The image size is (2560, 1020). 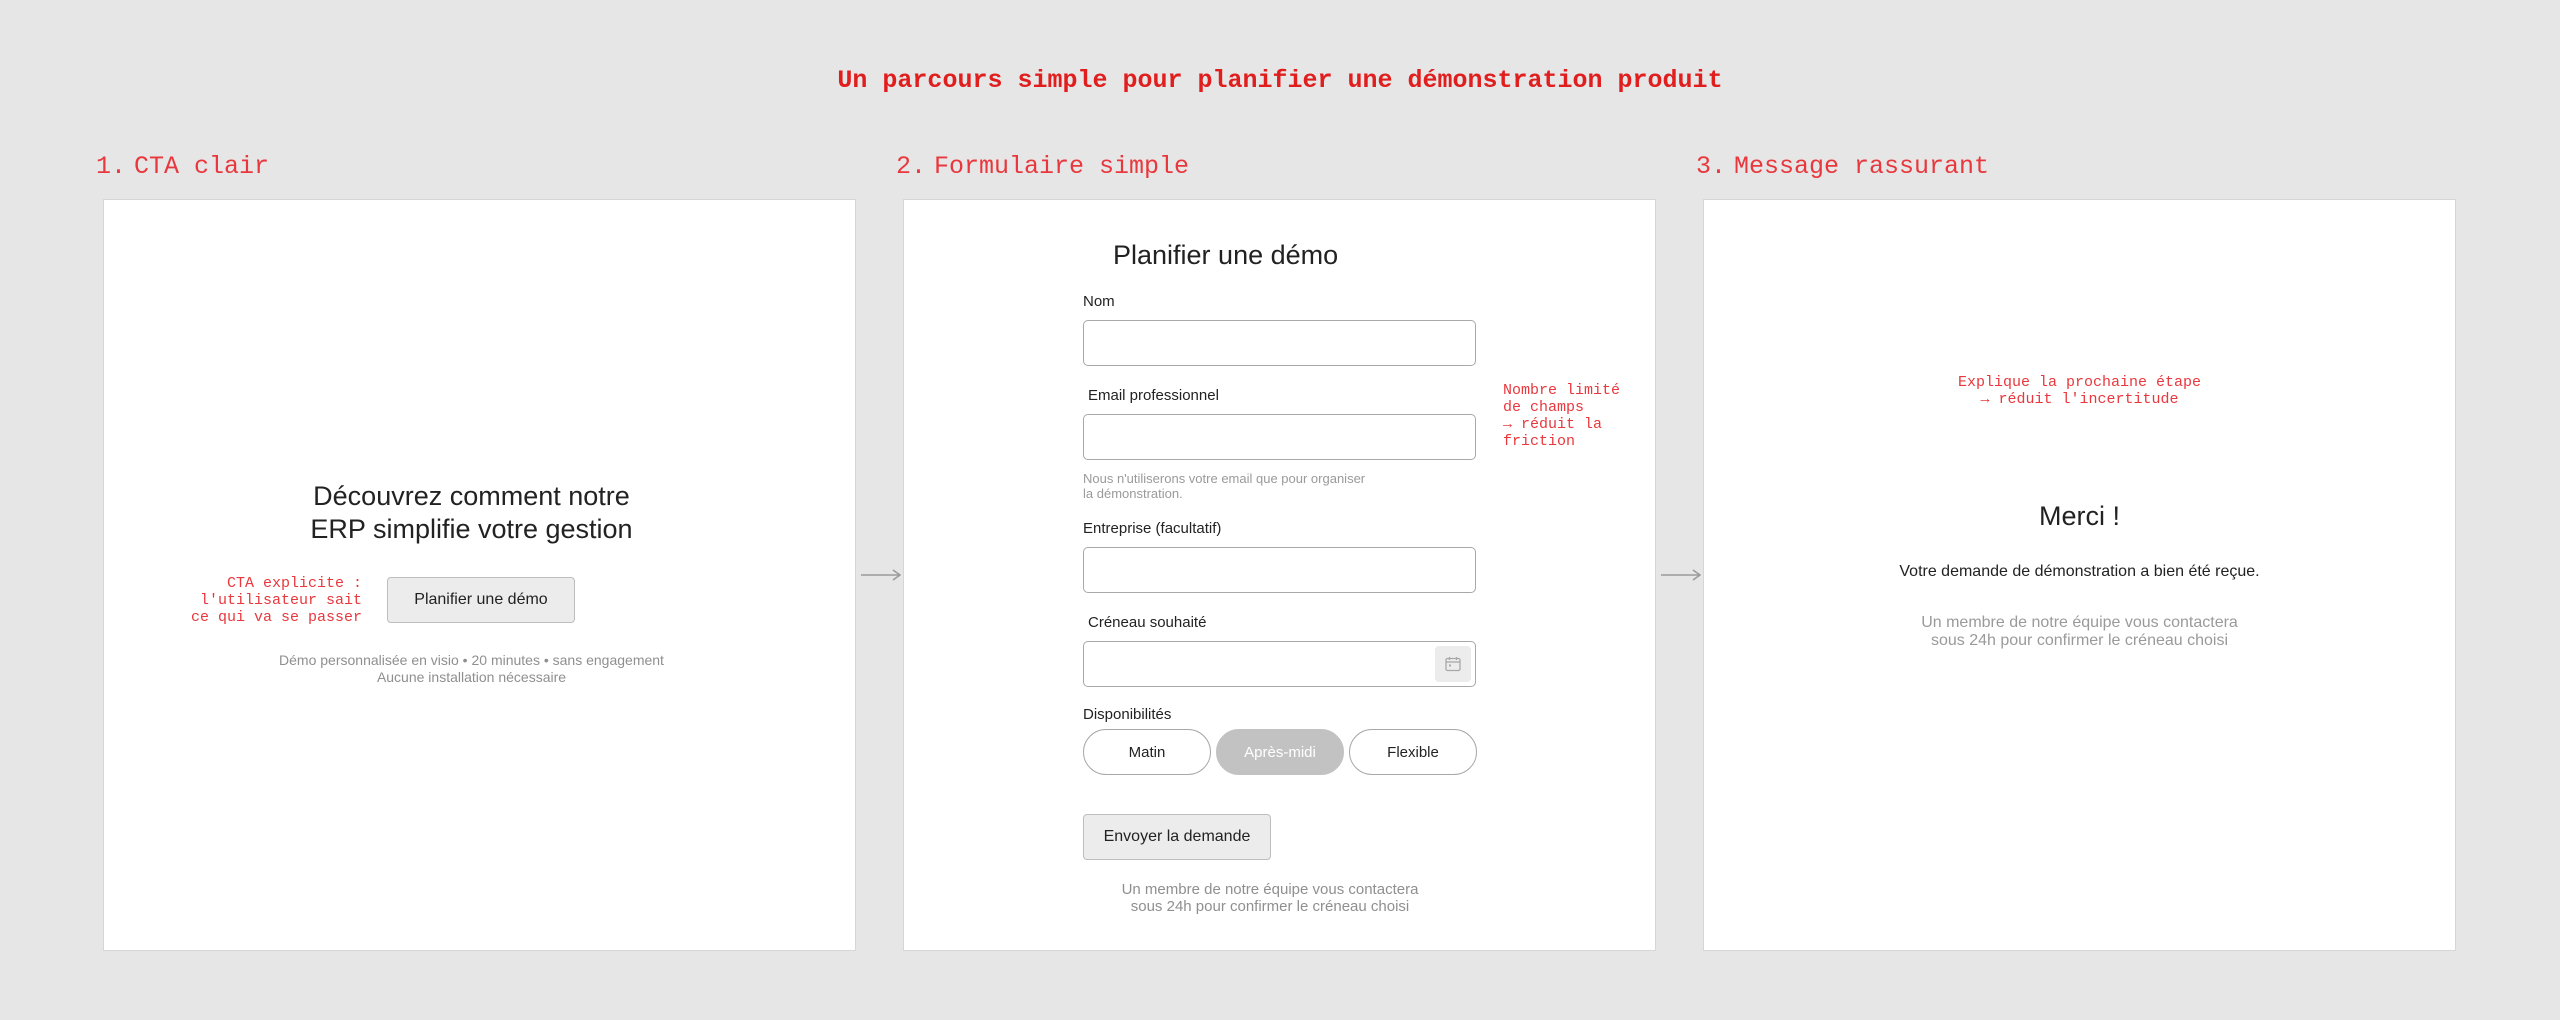 What do you see at coordinates (1279, 664) in the screenshot?
I see `slot-date-field` at bounding box center [1279, 664].